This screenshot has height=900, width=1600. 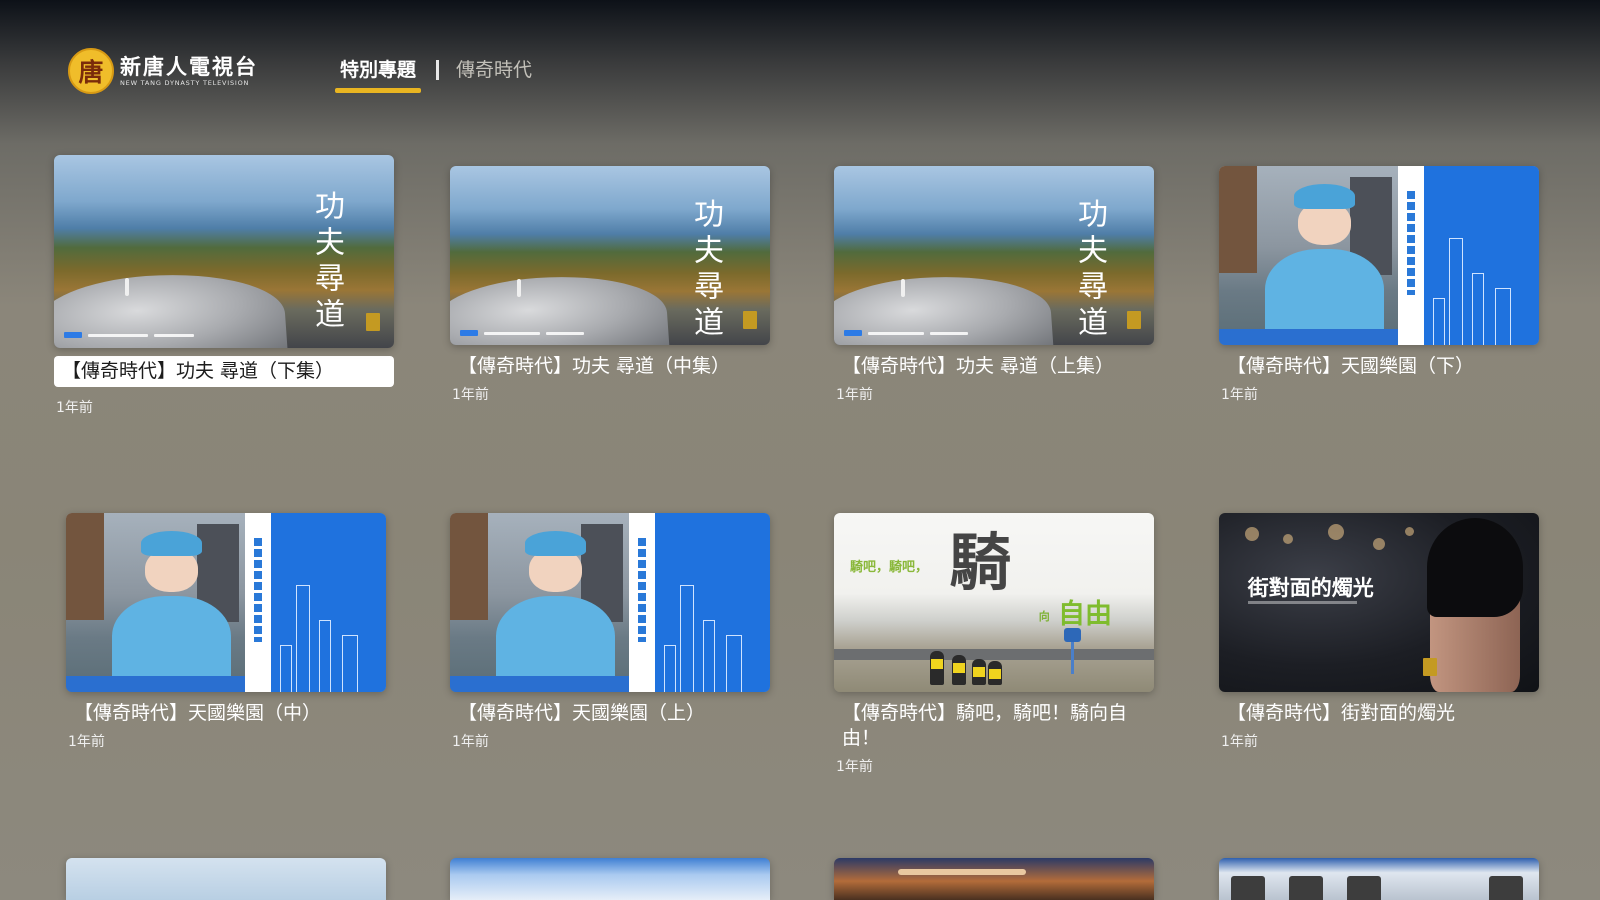 What do you see at coordinates (1351, 366) in the screenshot?
I see `video-title: 【傳奇時代】天國樂園（下）` at bounding box center [1351, 366].